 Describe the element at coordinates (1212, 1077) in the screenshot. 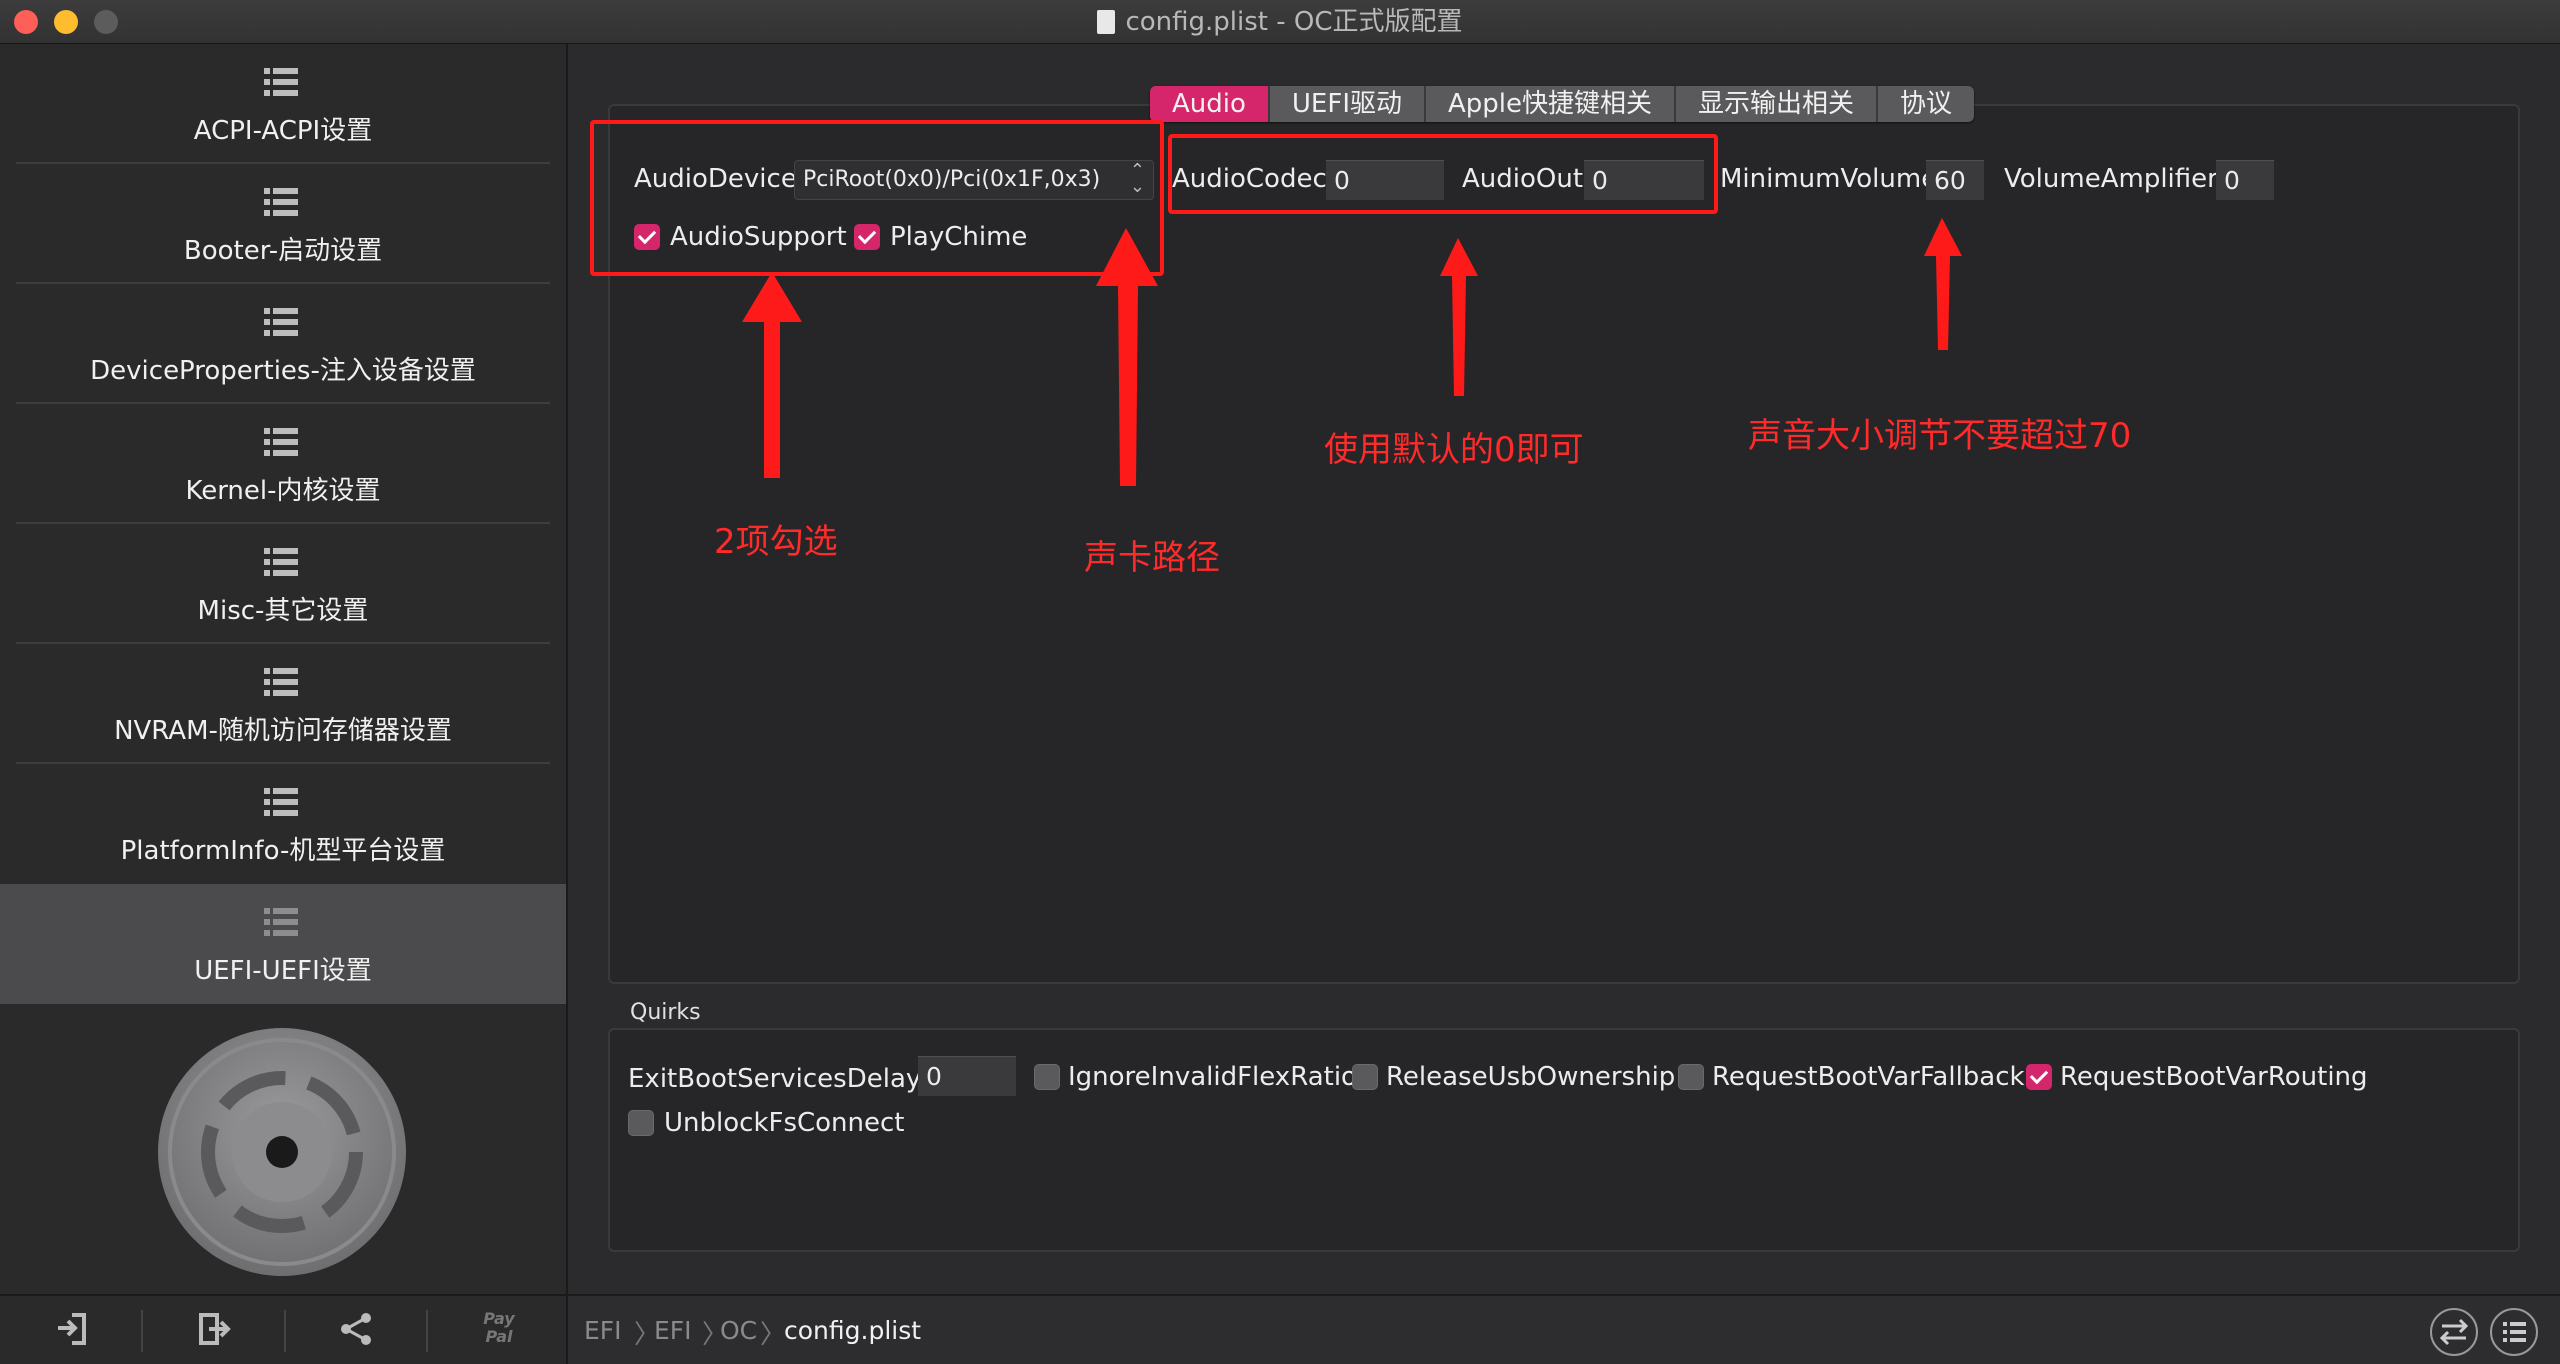

I see `quirk-label: IgnoreInvalidFlexRatio` at that location.